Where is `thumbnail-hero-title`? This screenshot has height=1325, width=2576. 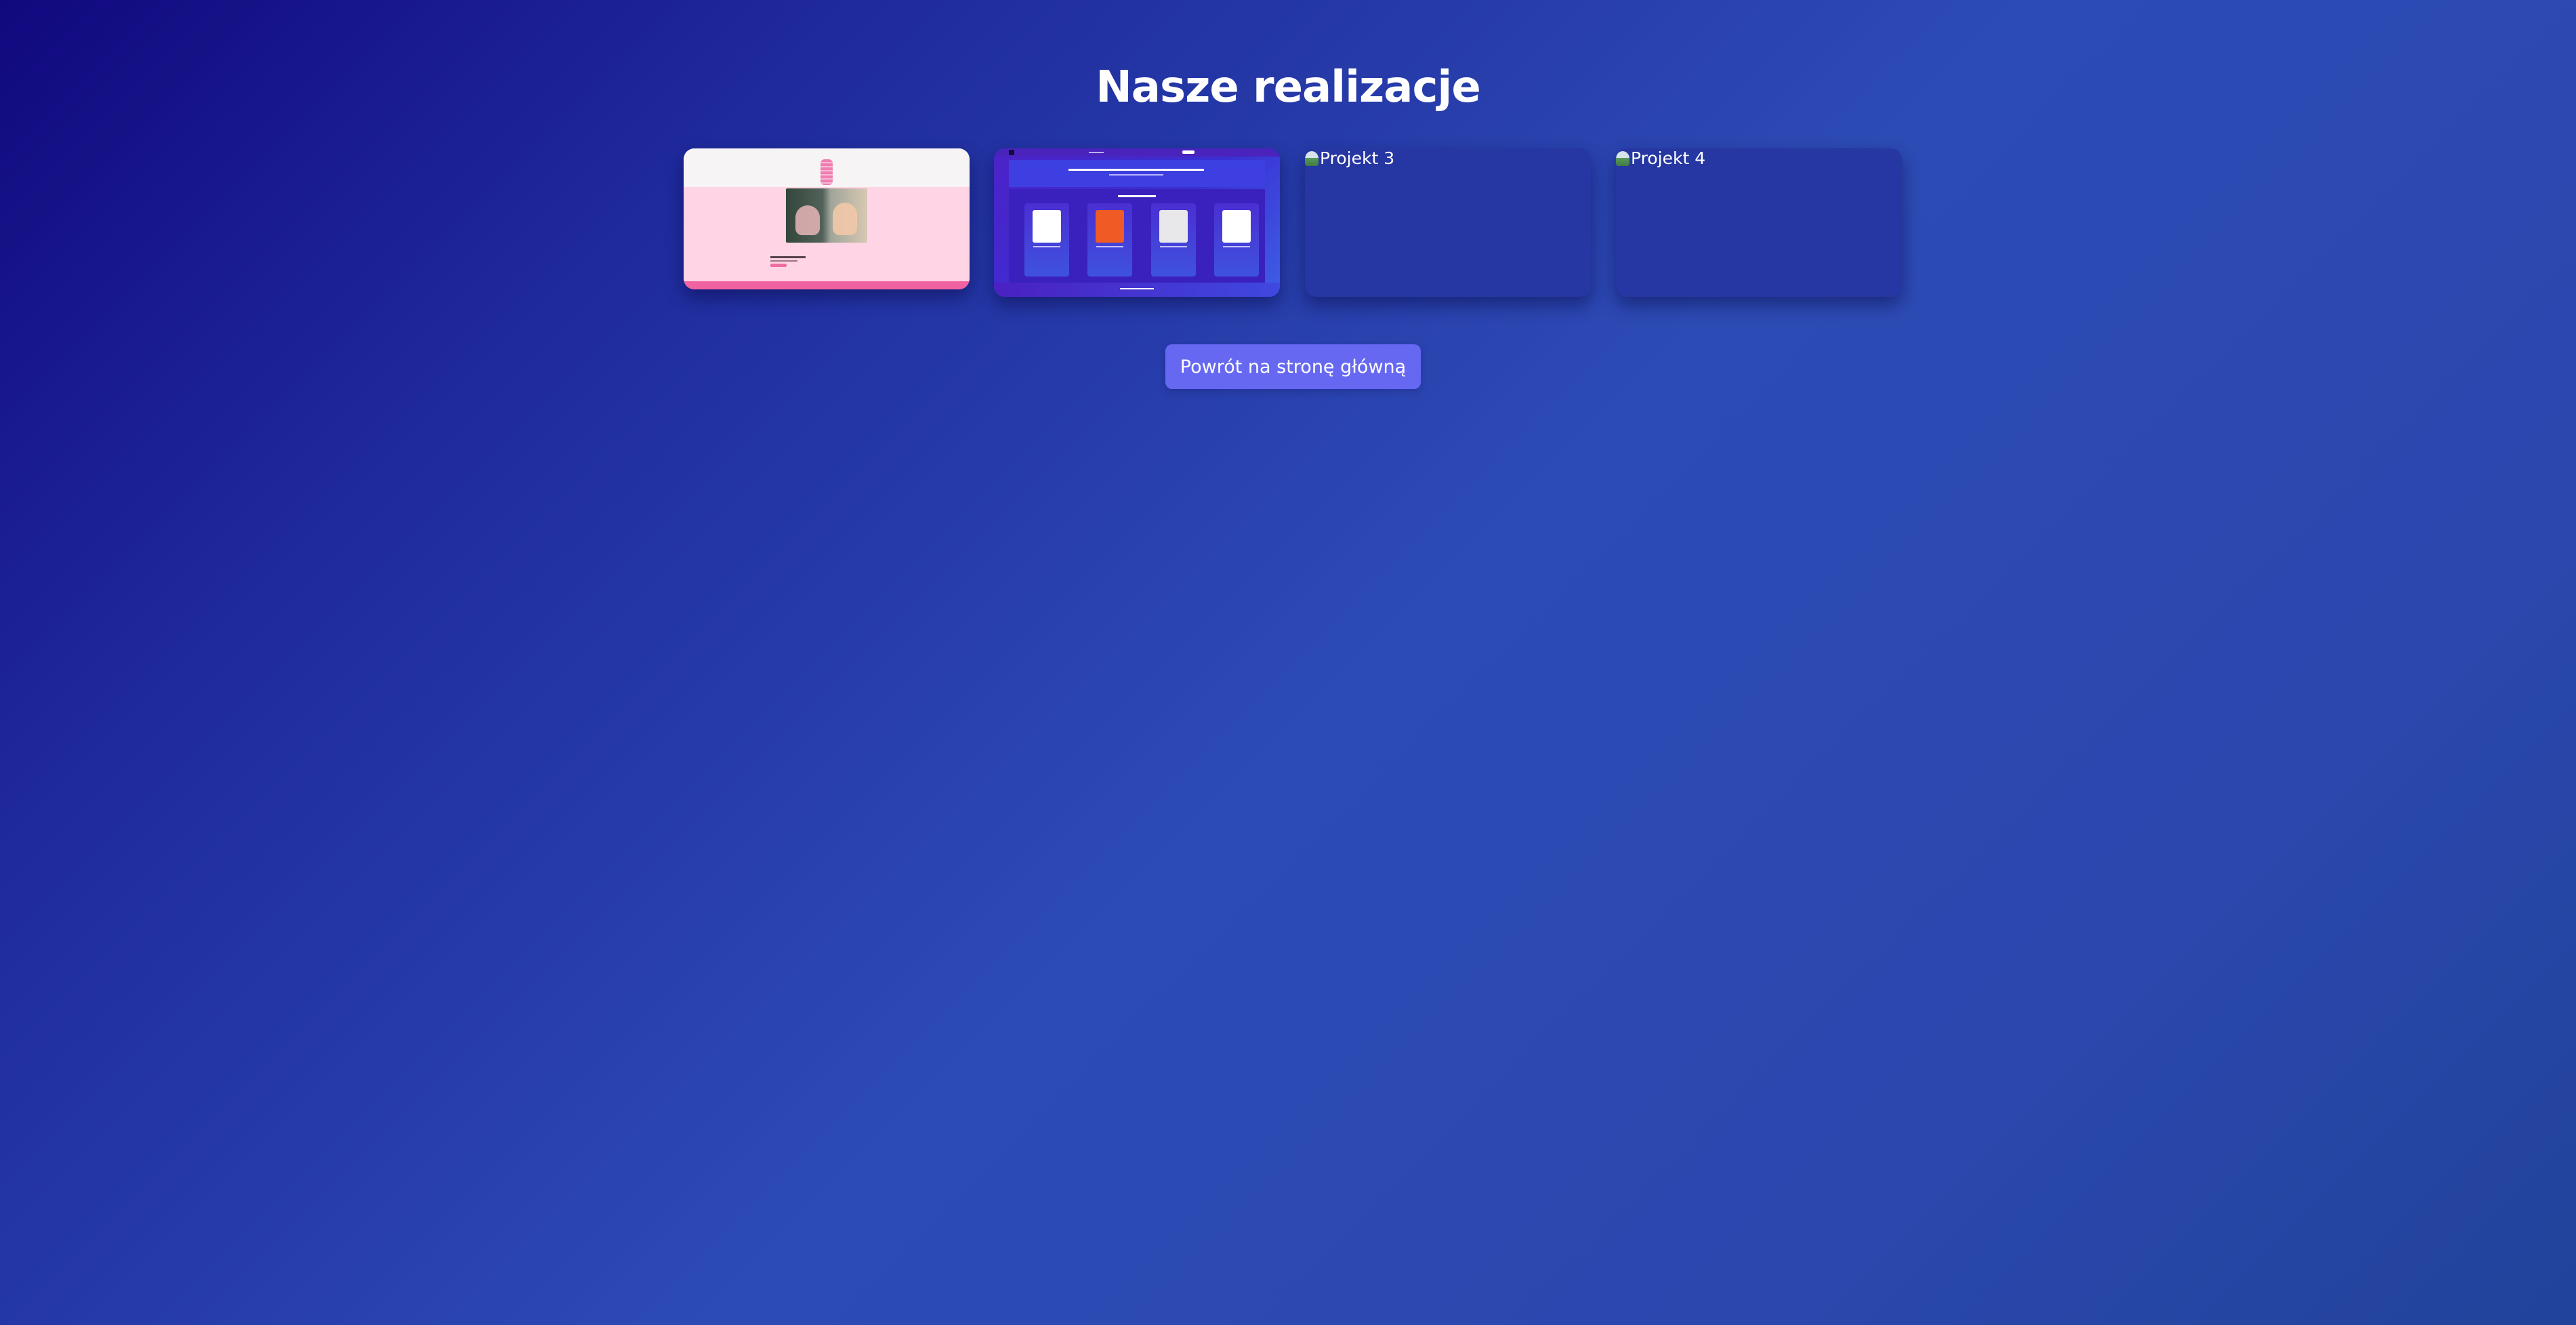 thumbnail-hero-title is located at coordinates (1136, 170).